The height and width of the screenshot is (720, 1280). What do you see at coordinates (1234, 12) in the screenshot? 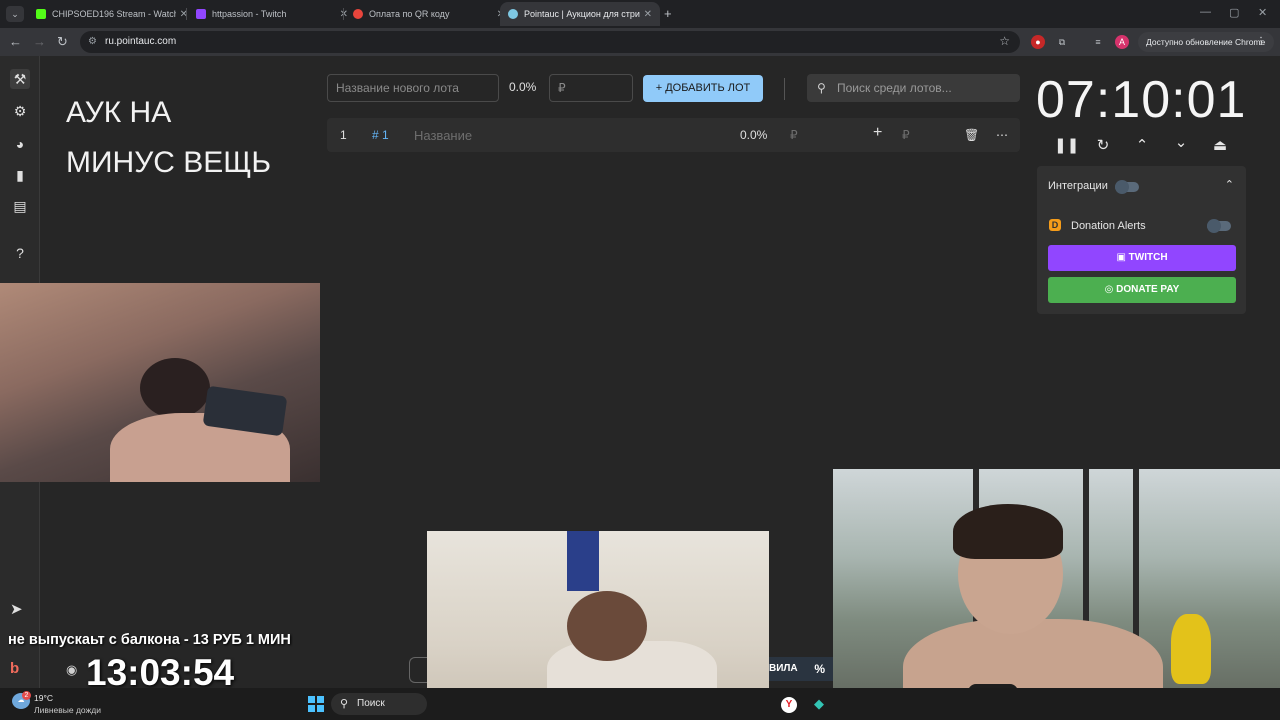
I see `maximize-icon: ▢` at bounding box center [1234, 12].